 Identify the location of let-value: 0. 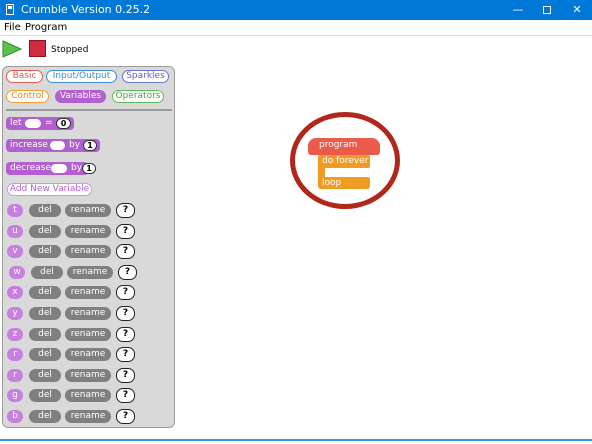
(63, 123).